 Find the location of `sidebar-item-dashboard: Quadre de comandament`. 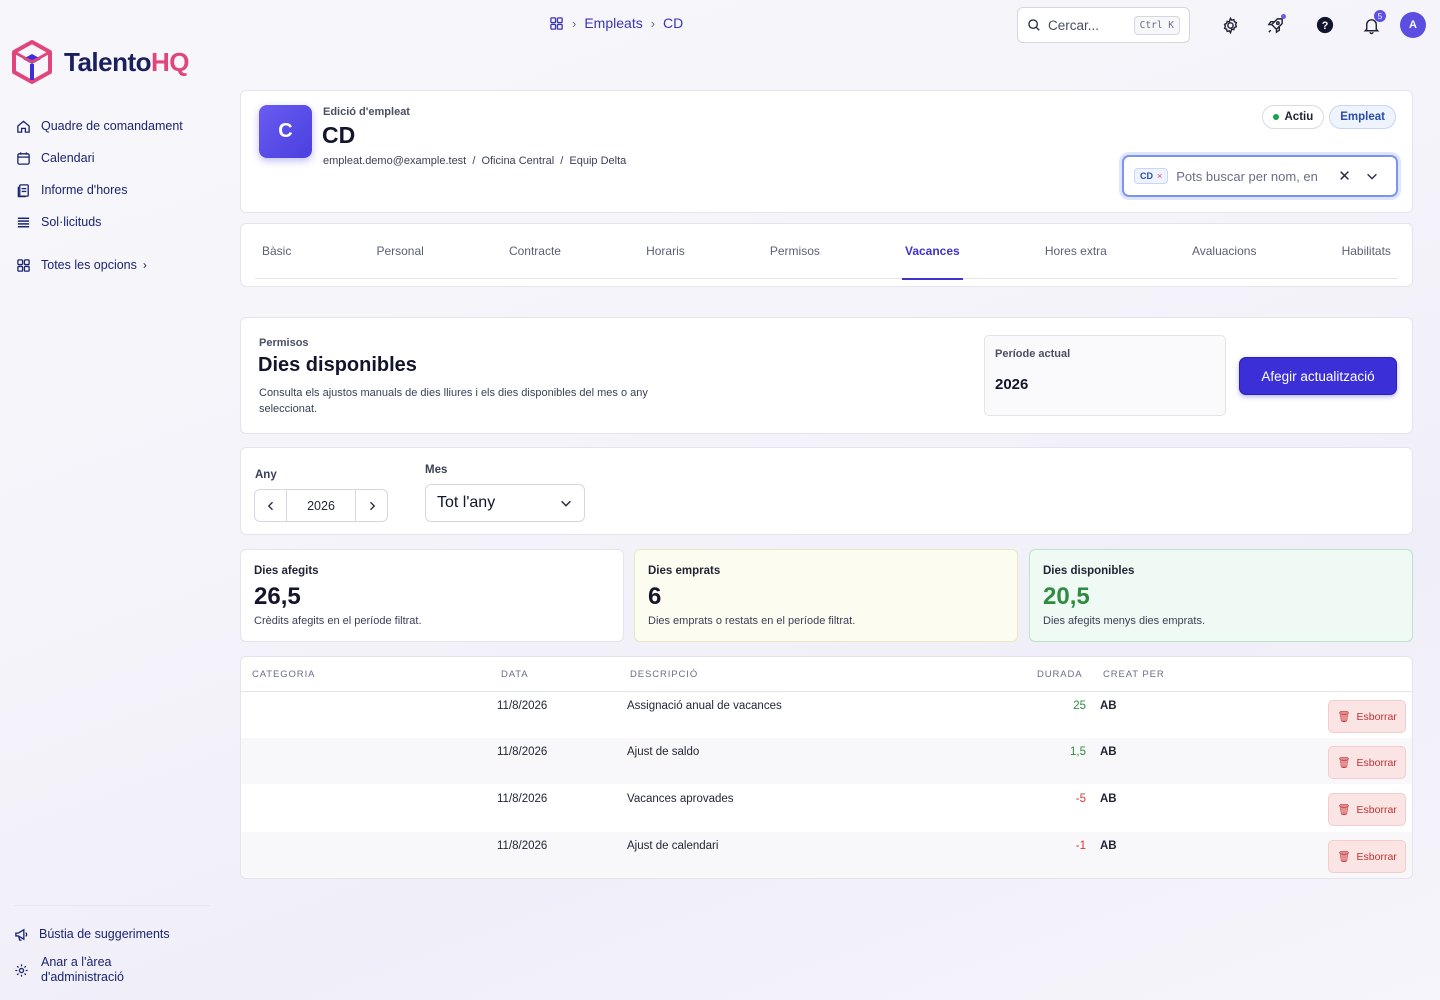

sidebar-item-dashboard: Quadre de comandament is located at coordinates (111, 126).